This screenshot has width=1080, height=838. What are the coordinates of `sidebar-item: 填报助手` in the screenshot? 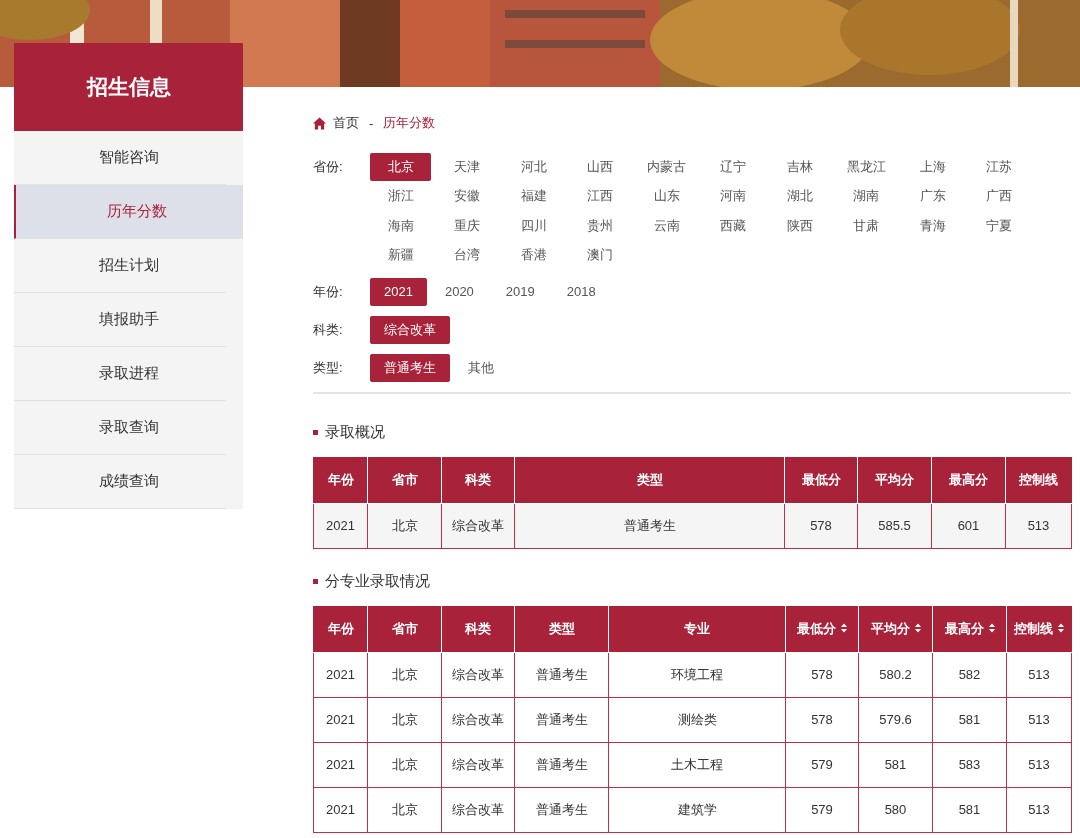 It's located at (120, 320).